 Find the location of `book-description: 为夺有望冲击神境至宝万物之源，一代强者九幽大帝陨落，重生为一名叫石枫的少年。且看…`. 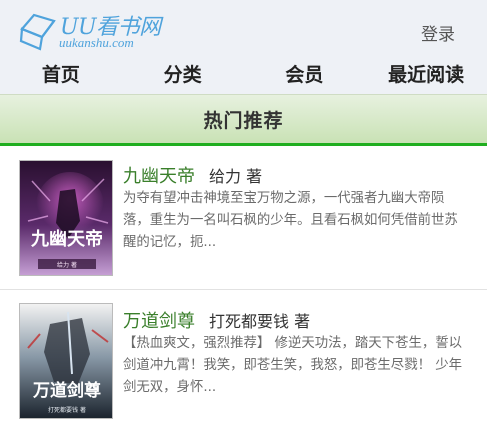

book-description: 为夺有望冲击神境至宝万物之源，一代强者九幽大帝陨落，重生为一名叫石枫的少年。且看… is located at coordinates (290, 220).